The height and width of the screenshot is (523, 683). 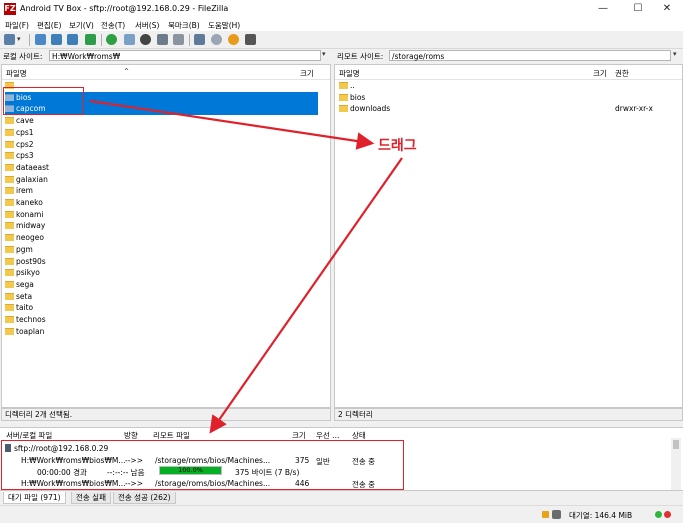 What do you see at coordinates (397, 146) in the screenshot?
I see `drag-annotation-label: 드래그` at bounding box center [397, 146].